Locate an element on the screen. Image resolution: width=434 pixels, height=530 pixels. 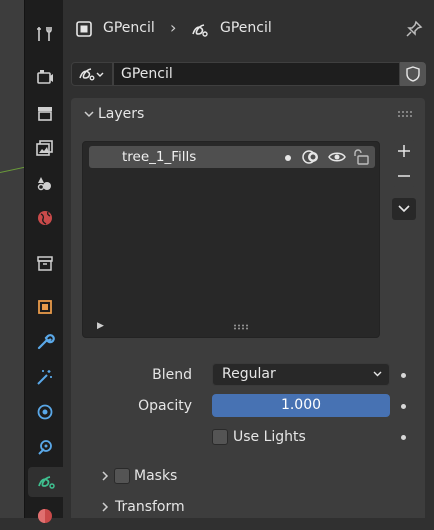
tab-physics is located at coordinates (44, 412).